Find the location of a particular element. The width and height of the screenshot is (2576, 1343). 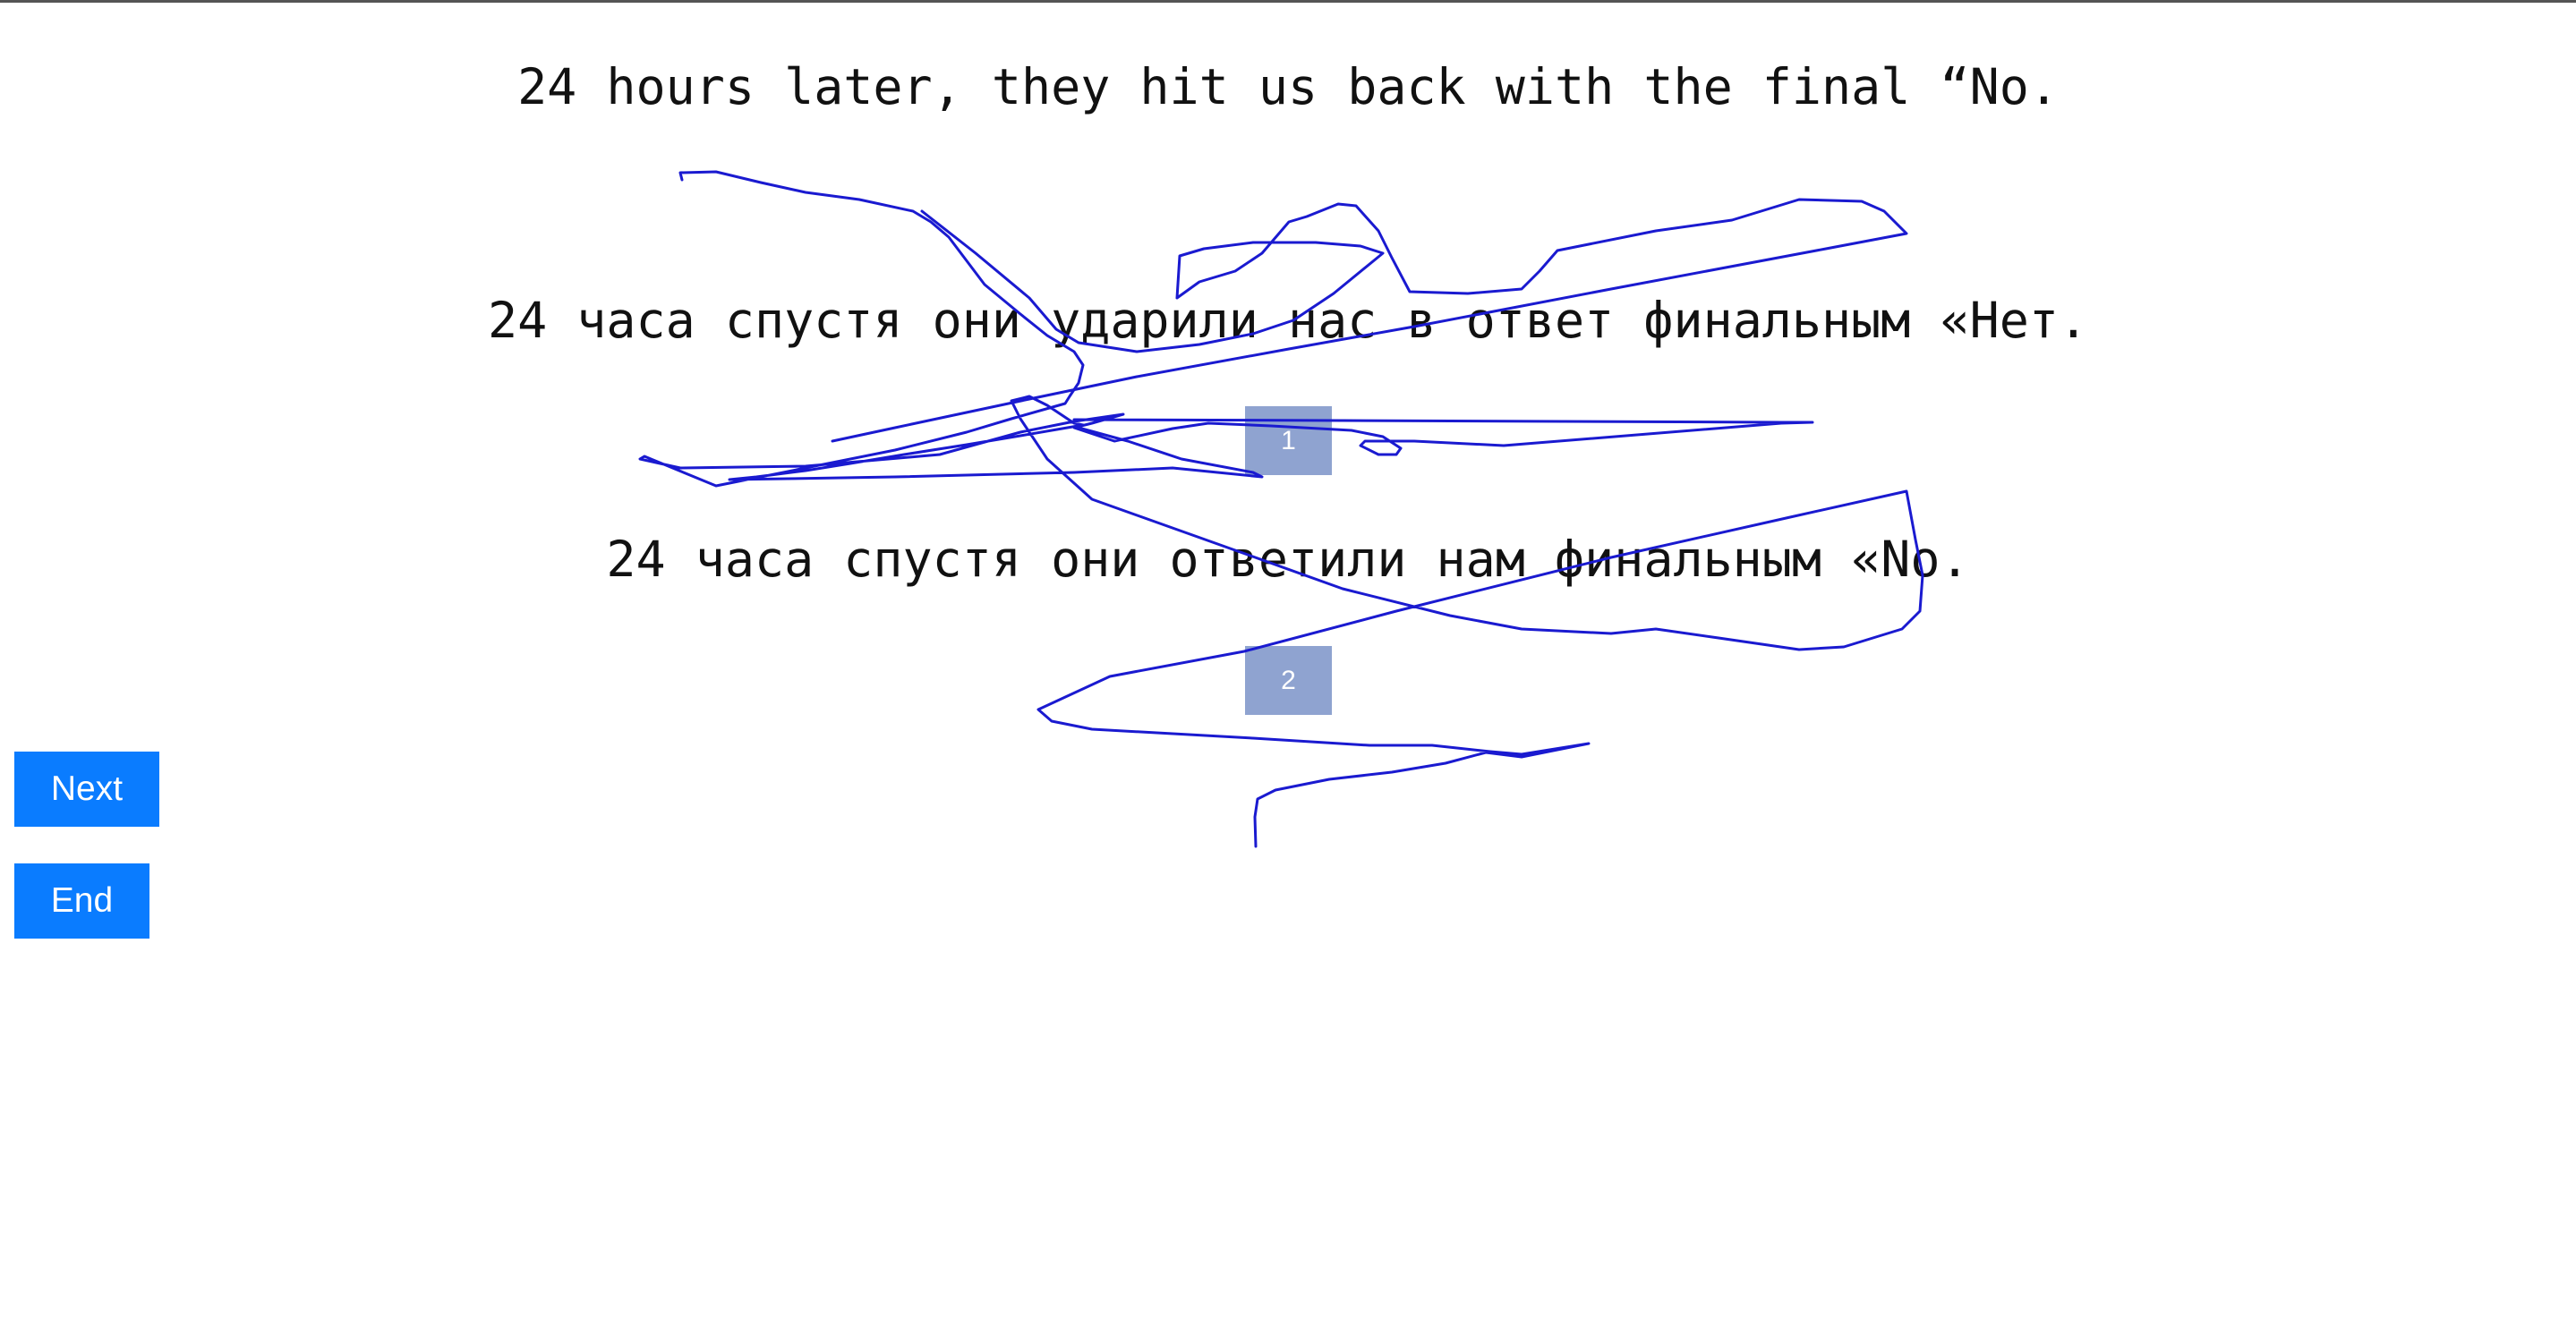

next-button: Next is located at coordinates (86, 789).